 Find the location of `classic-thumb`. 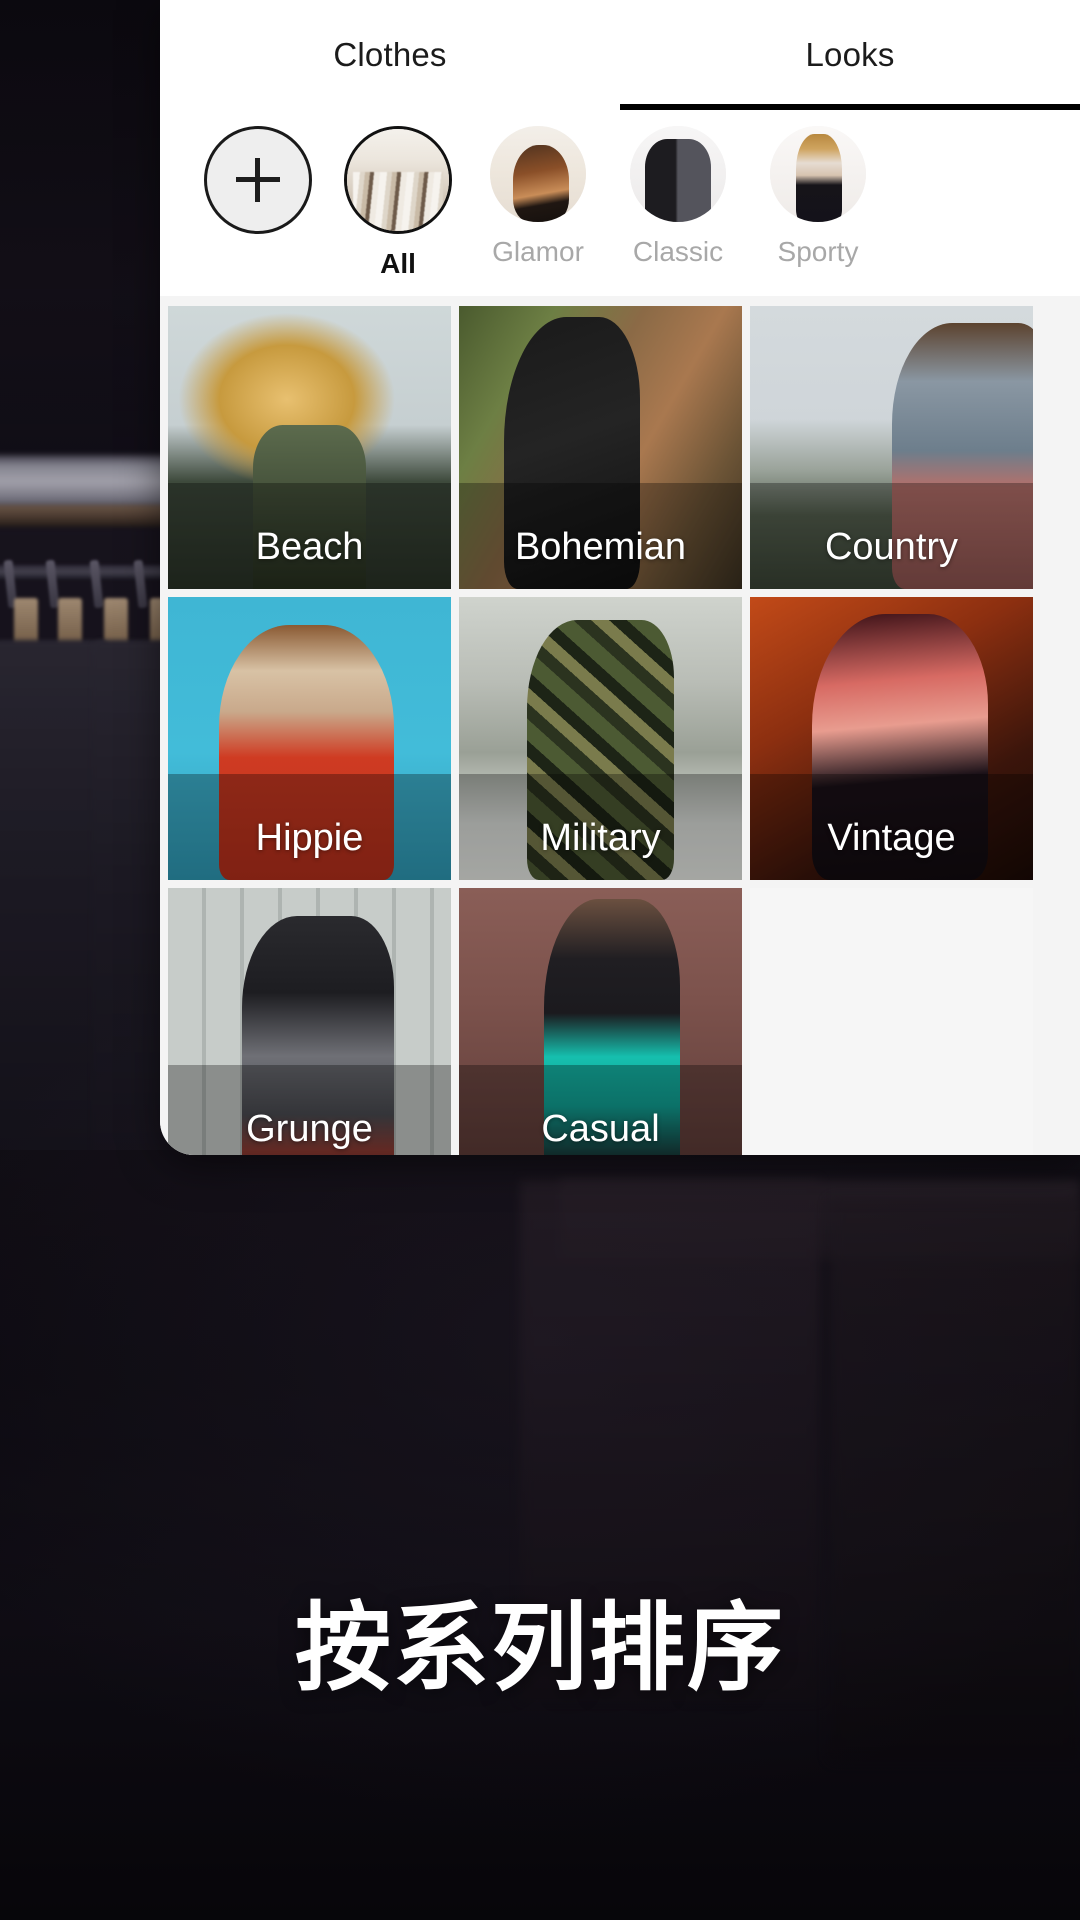

classic-thumb is located at coordinates (678, 174).